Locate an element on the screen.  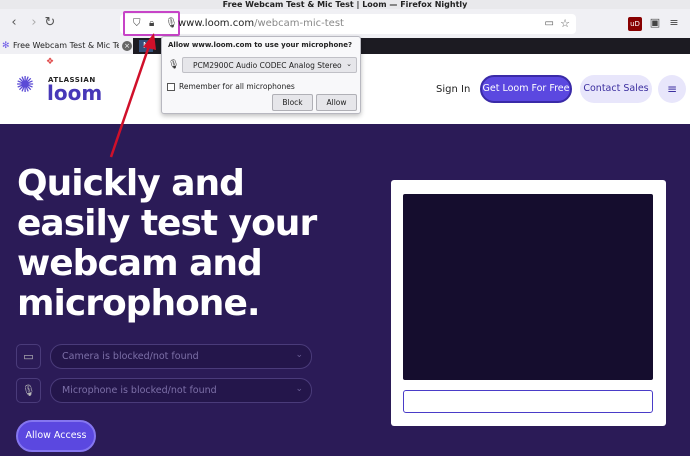
device-name: PCM2900C Audio CODEC Analog Stereo is located at coordinates (267, 65).